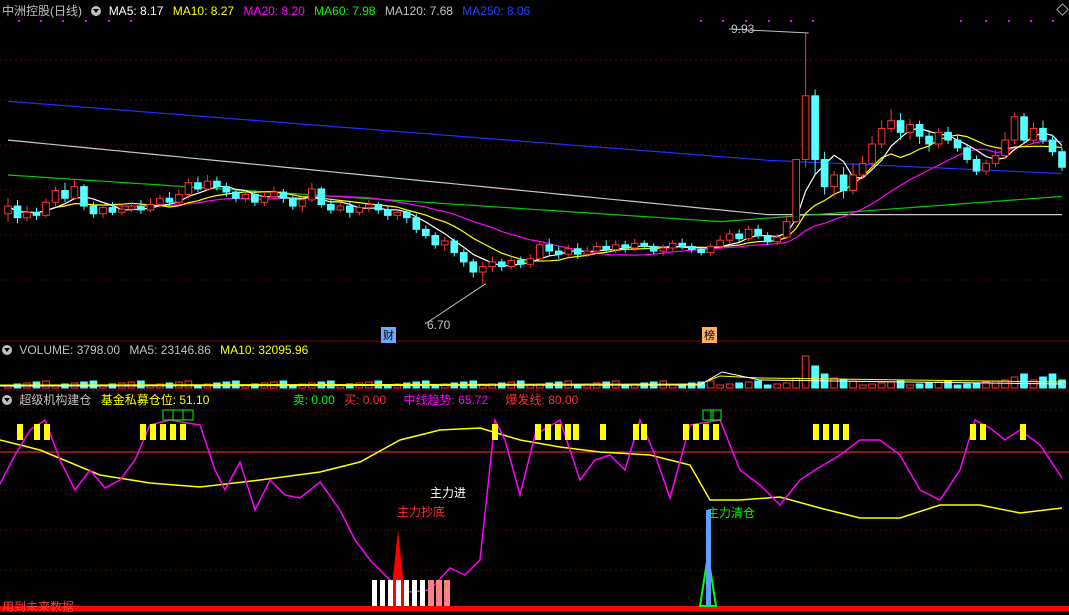 This screenshot has height=615, width=1069. Describe the element at coordinates (170, 350) in the screenshot. I see `volume-ma5-label: MA5: 23146.86` at that location.